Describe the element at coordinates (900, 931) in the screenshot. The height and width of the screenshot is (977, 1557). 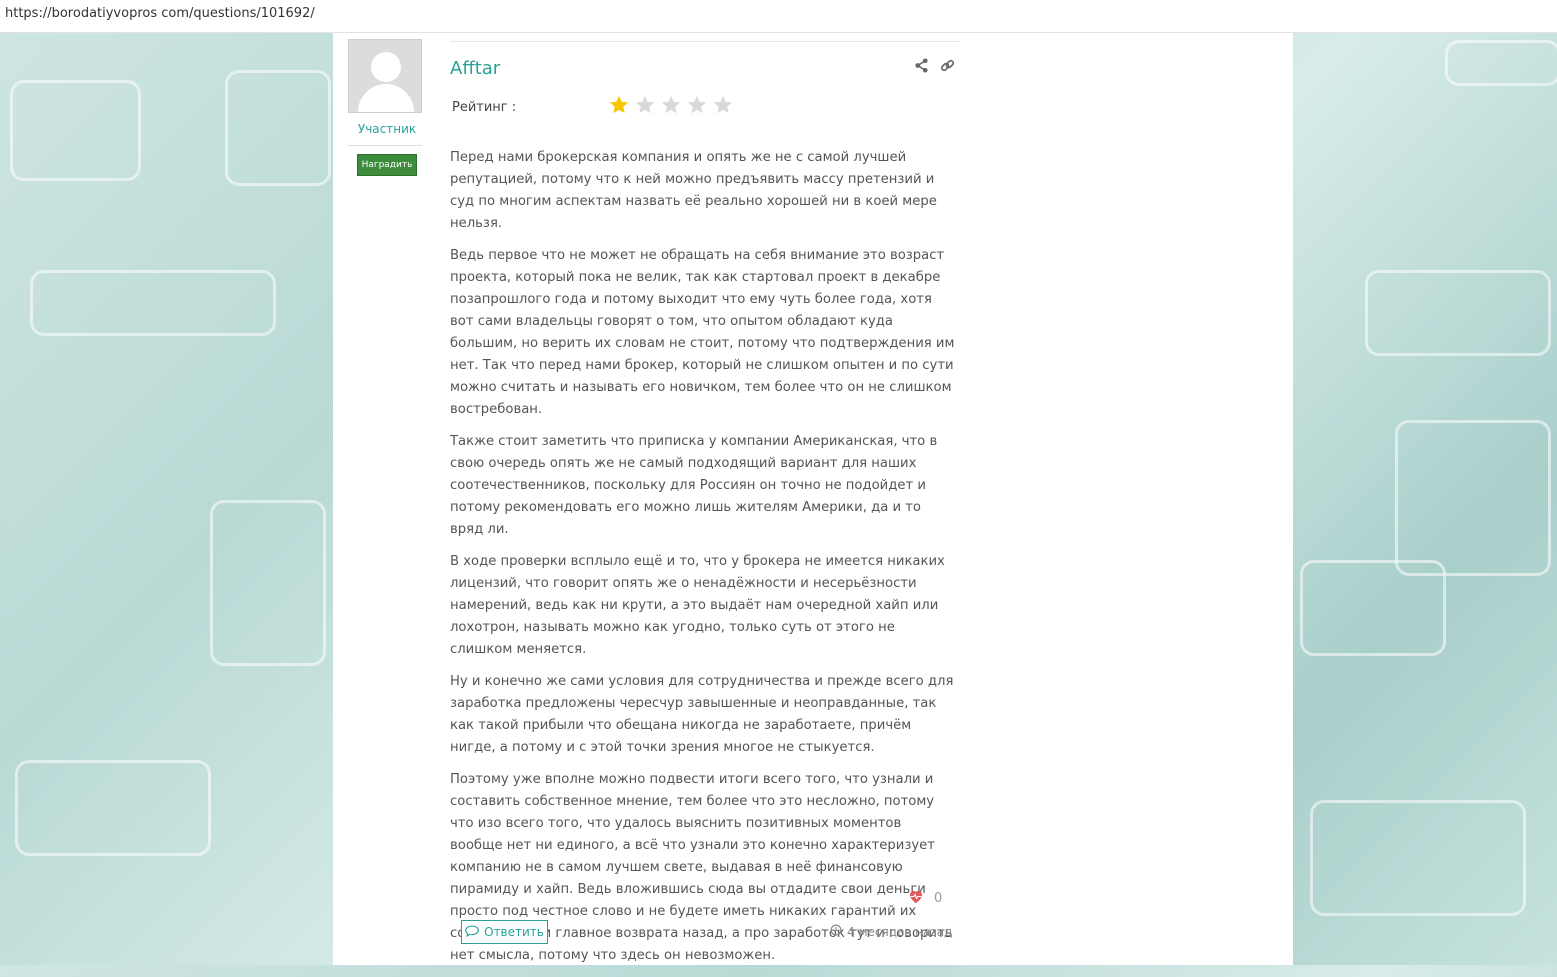
I see `time-text: 4 месяцев назад` at that location.